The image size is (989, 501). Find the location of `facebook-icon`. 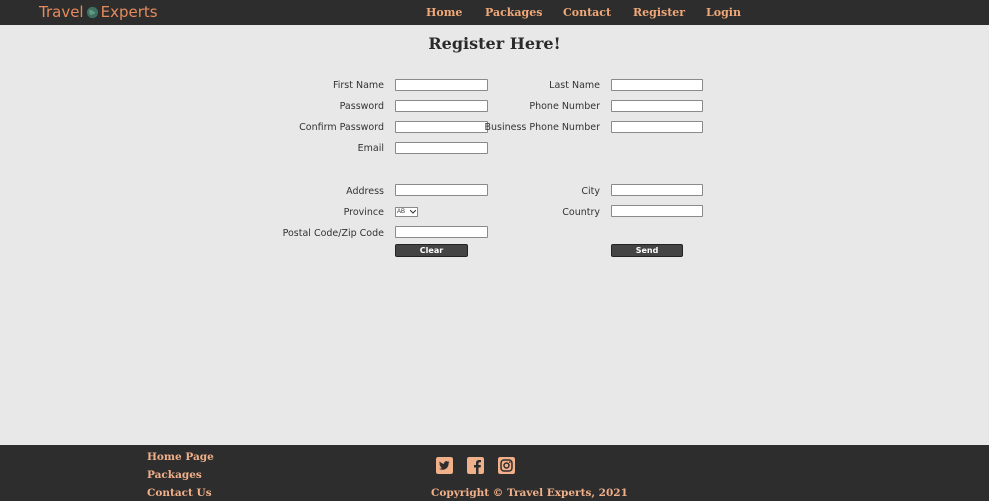

facebook-icon is located at coordinates (475, 465).